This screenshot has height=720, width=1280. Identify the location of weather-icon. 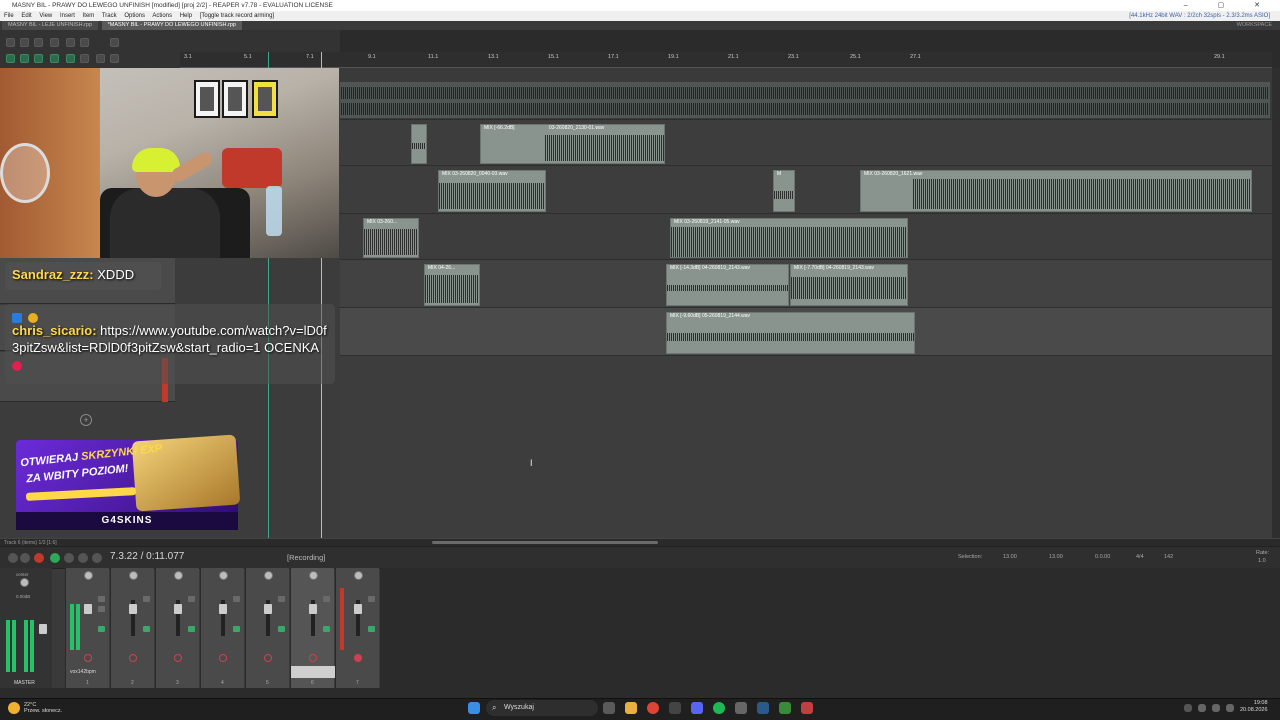
(14, 708).